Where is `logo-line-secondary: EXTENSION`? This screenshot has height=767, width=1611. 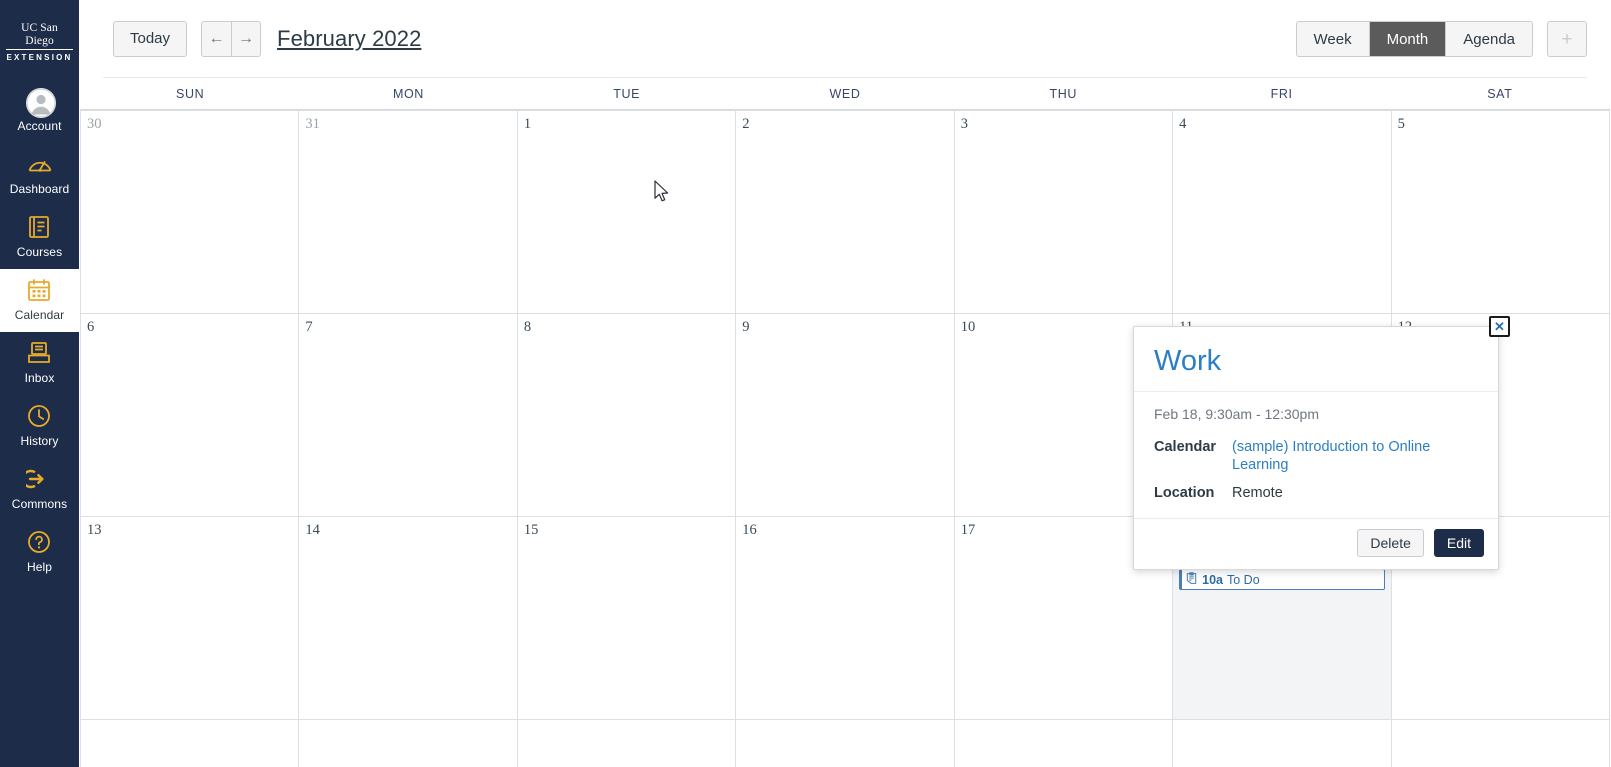
logo-line-secondary: EXTENSION is located at coordinates (39, 57).